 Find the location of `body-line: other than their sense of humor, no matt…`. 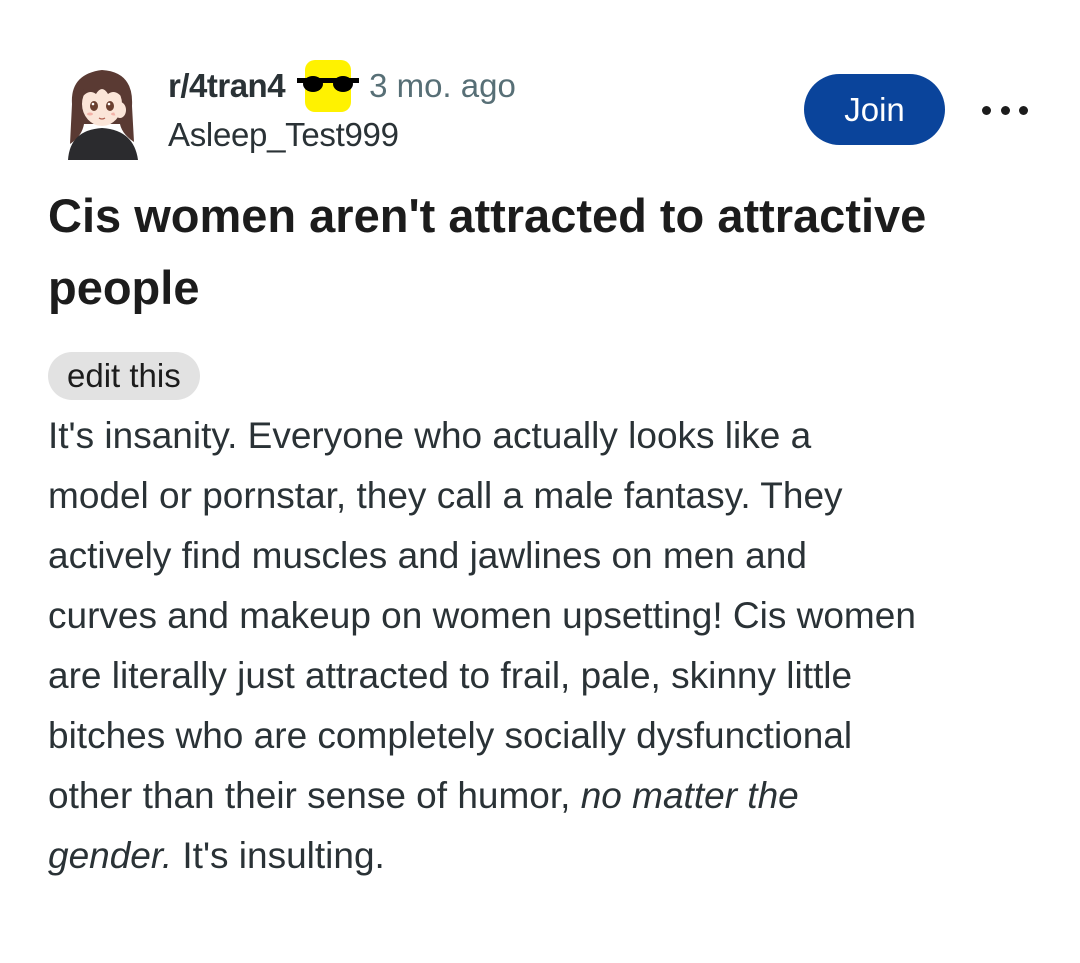

body-line: other than their sense of humor, no matt… is located at coordinates (548, 796).